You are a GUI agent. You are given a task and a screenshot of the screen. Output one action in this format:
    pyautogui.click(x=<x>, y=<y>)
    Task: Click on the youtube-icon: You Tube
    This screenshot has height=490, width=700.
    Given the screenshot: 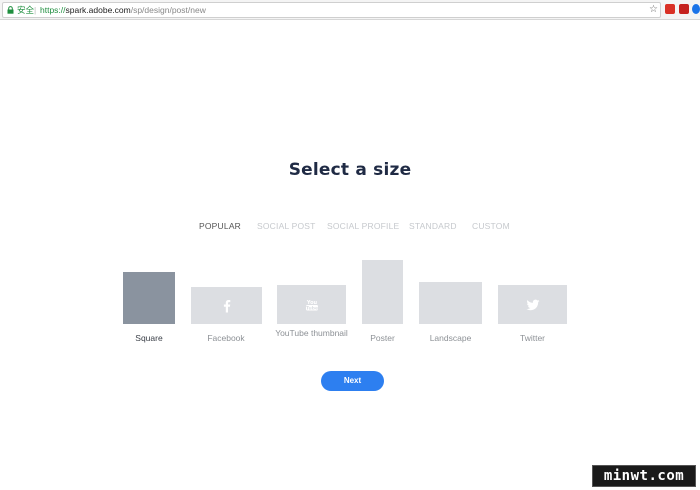 What is the action you would take?
    pyautogui.click(x=311, y=305)
    